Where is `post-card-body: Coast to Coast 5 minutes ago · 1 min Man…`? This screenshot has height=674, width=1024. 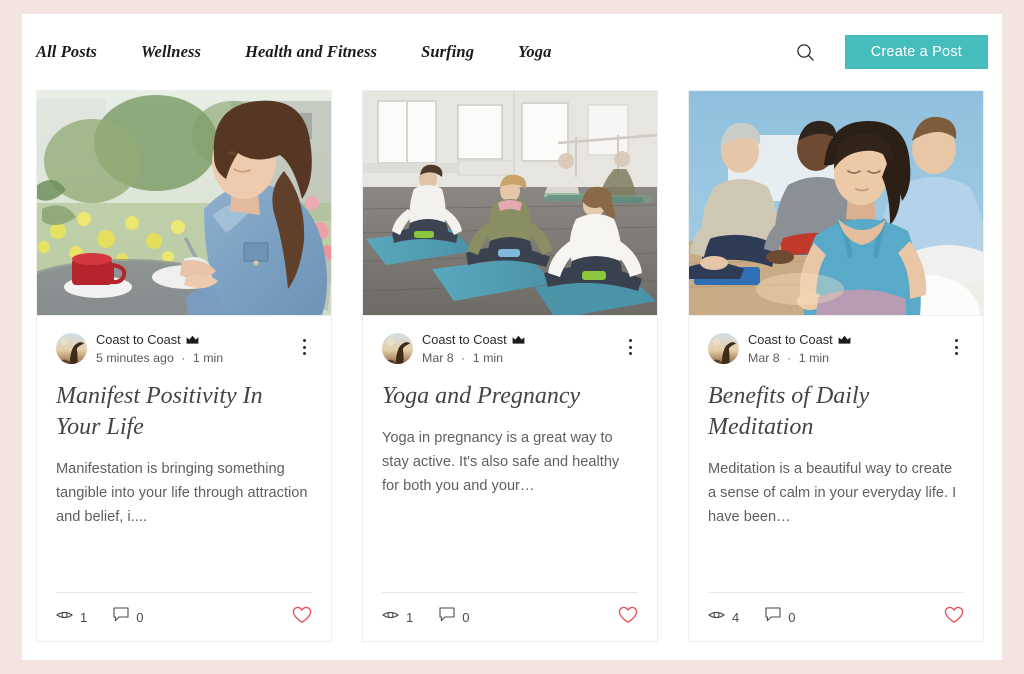
post-card-body: Coast to Coast 5 minutes ago · 1 min Man… is located at coordinates (184, 454).